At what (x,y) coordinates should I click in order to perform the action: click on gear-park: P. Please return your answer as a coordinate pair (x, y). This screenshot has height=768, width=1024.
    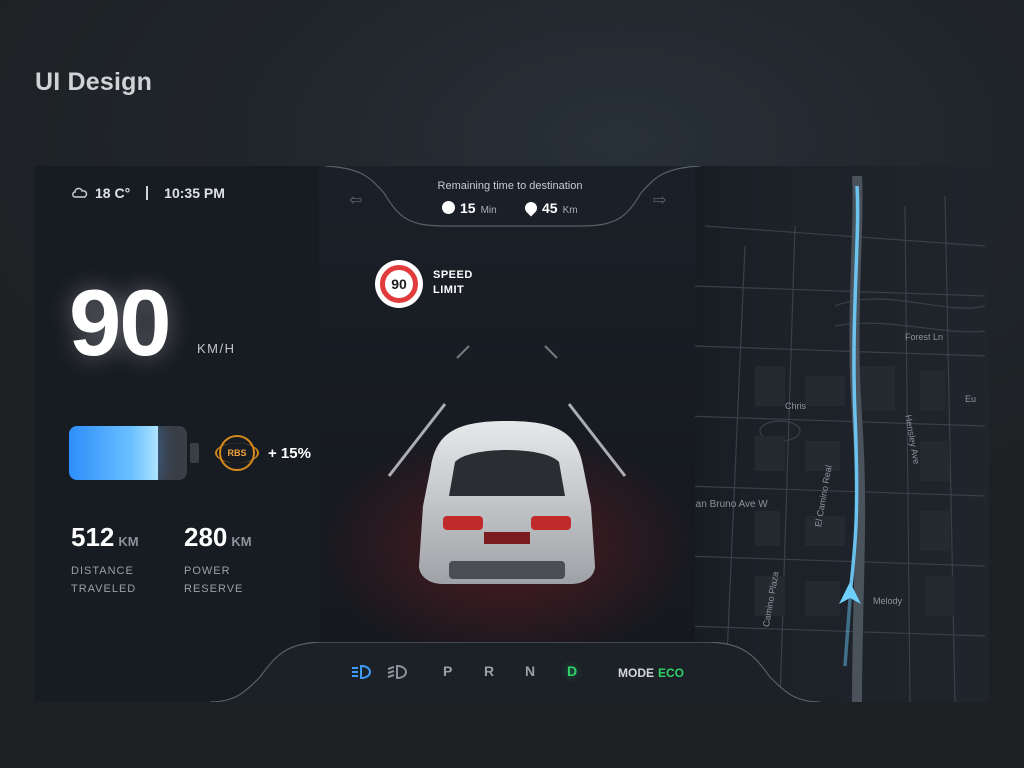
    Looking at the image, I should click on (447, 671).